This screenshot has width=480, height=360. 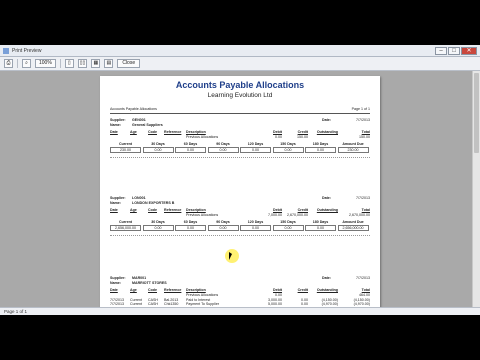 I want to click on supplier-name: MARRIOTT STORES, so click(x=149, y=283).